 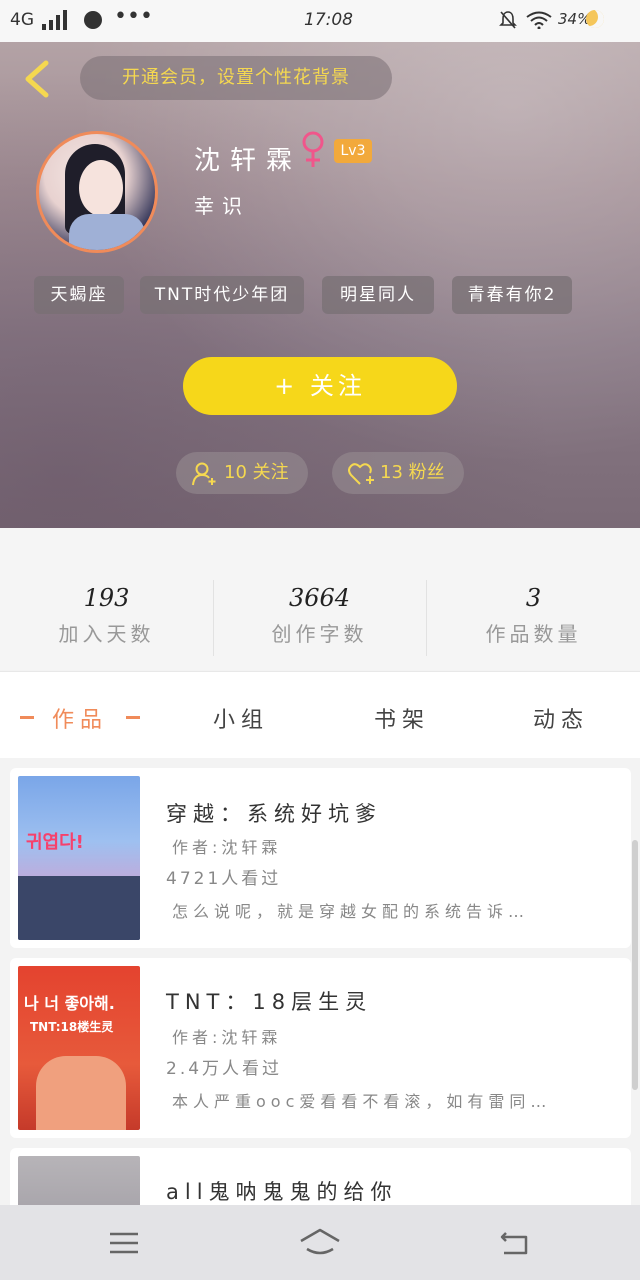 What do you see at coordinates (80, 718) in the screenshot?
I see `tab-works: 作品` at bounding box center [80, 718].